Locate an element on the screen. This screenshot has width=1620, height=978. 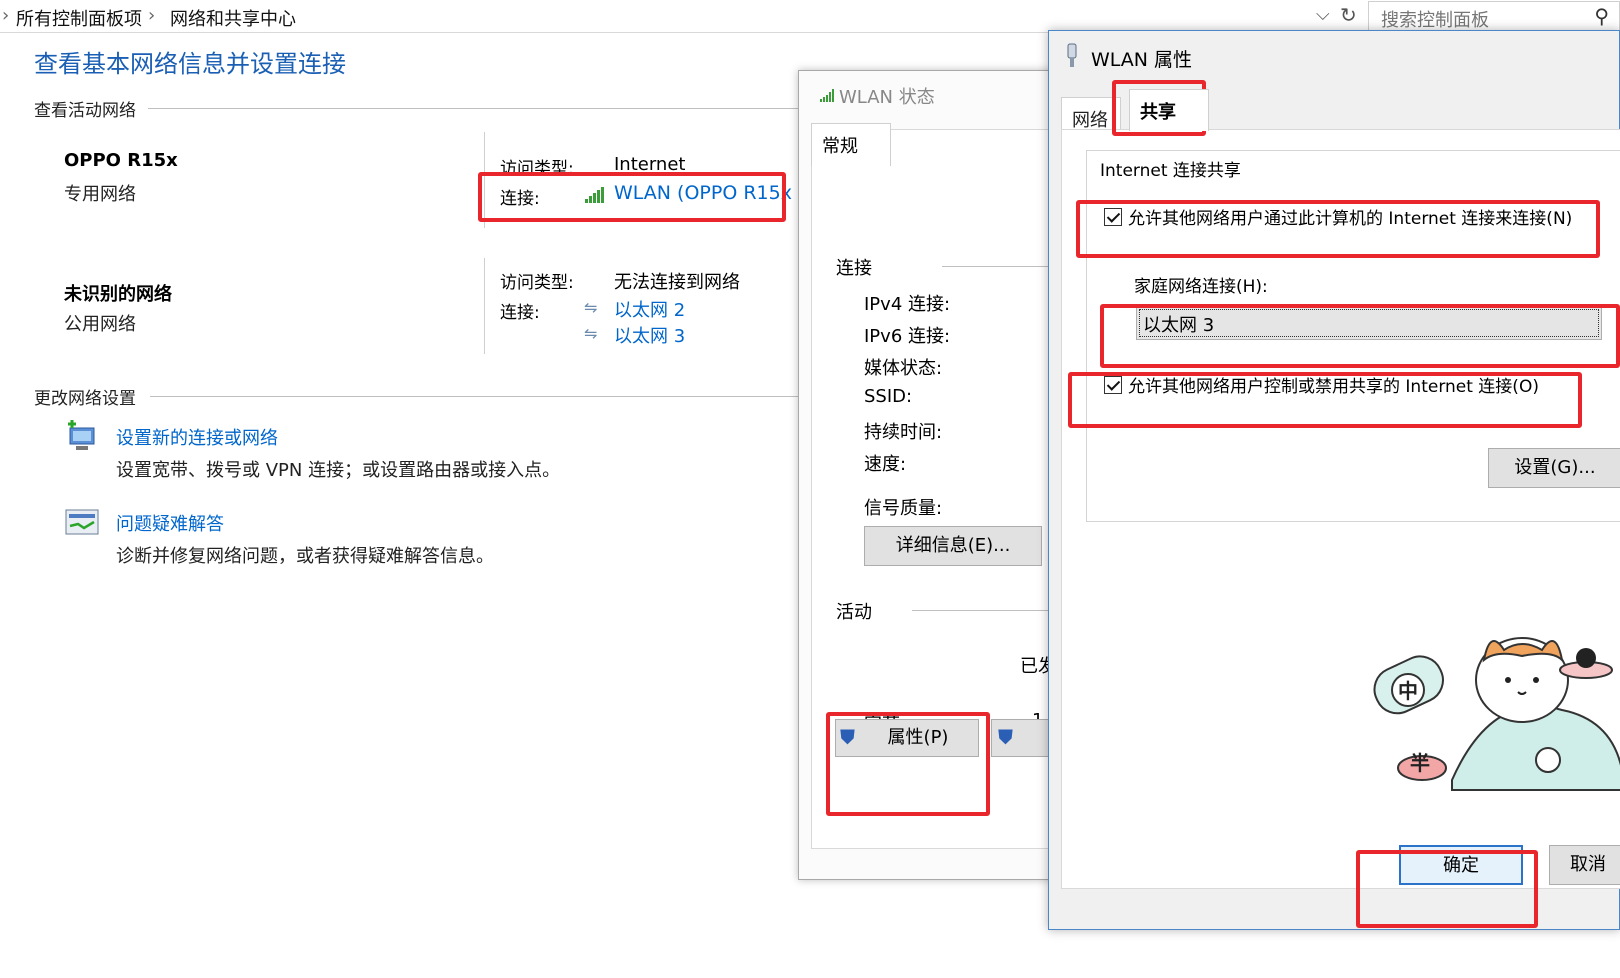
tab-sharing: 共享 is located at coordinates (1169, 110).